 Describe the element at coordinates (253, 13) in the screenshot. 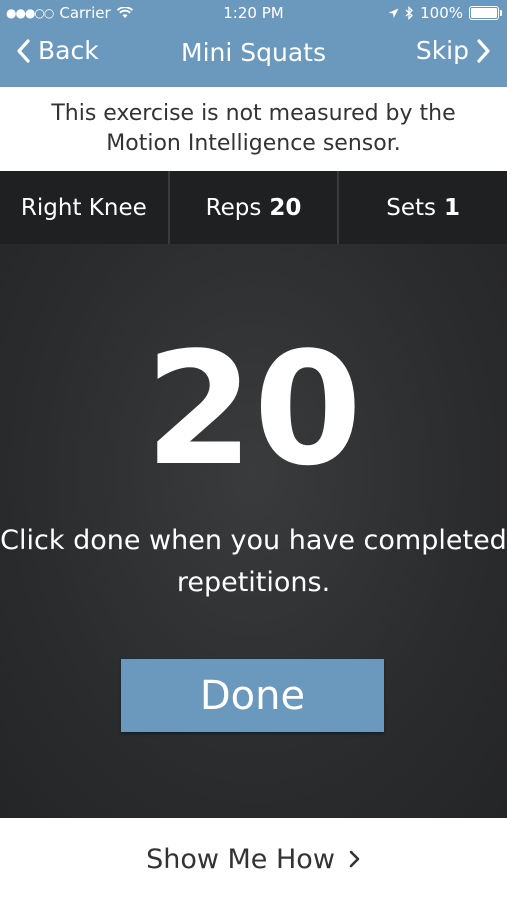

I see `status-bar: ●●●○○ Carrier 1:20 PM 100%` at that location.